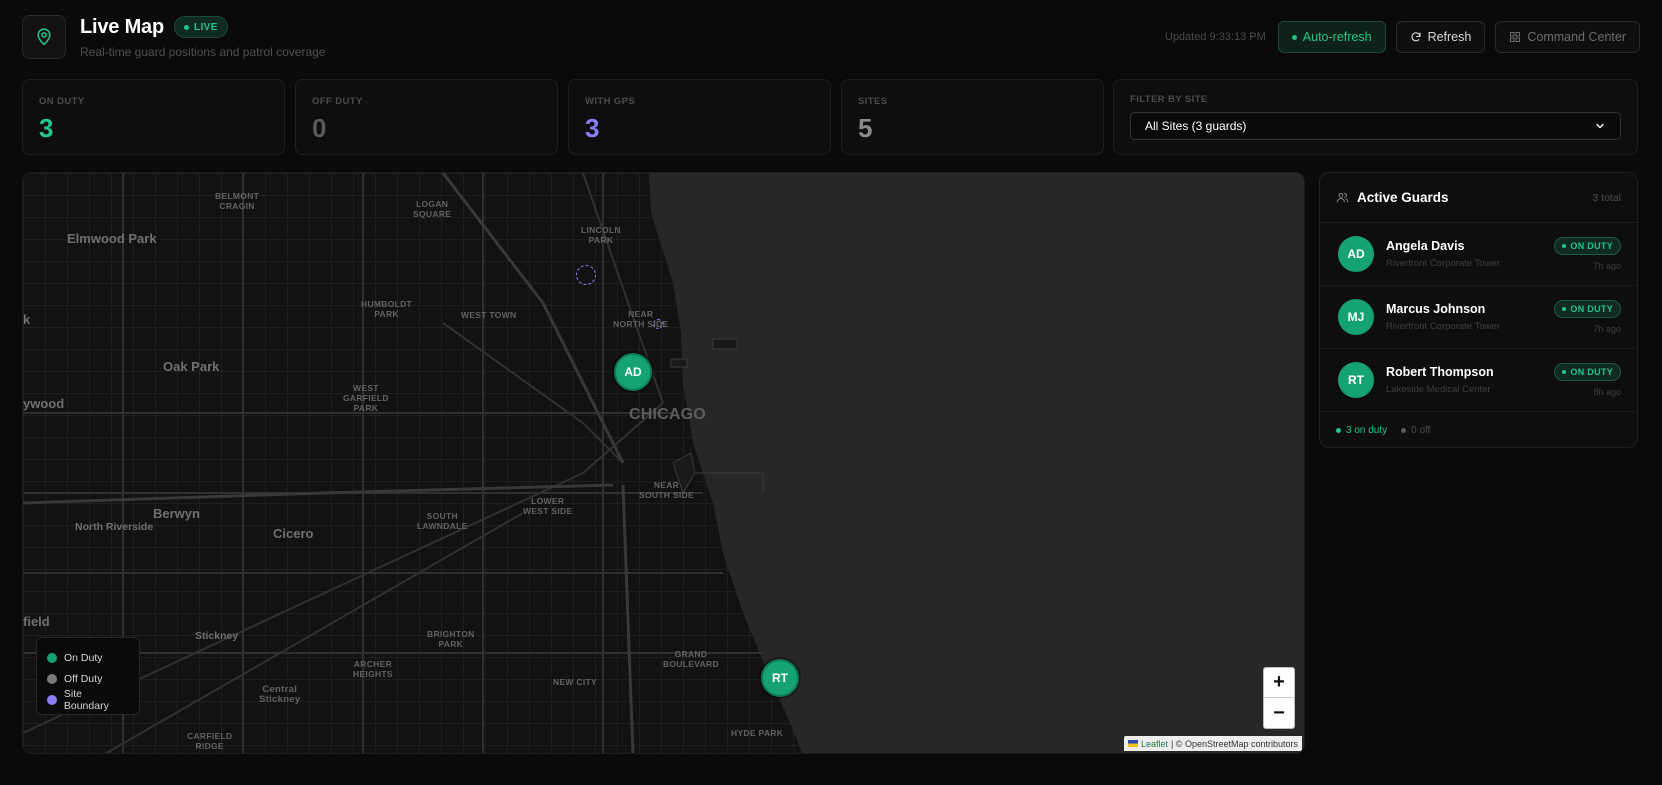 Image resolution: width=1662 pixels, height=785 pixels. Describe the element at coordinates (1449, 37) in the screenshot. I see `refresh-label: Refresh` at that location.